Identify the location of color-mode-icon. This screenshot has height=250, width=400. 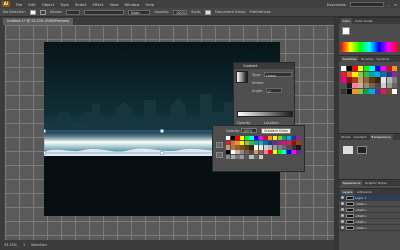
(219, 145).